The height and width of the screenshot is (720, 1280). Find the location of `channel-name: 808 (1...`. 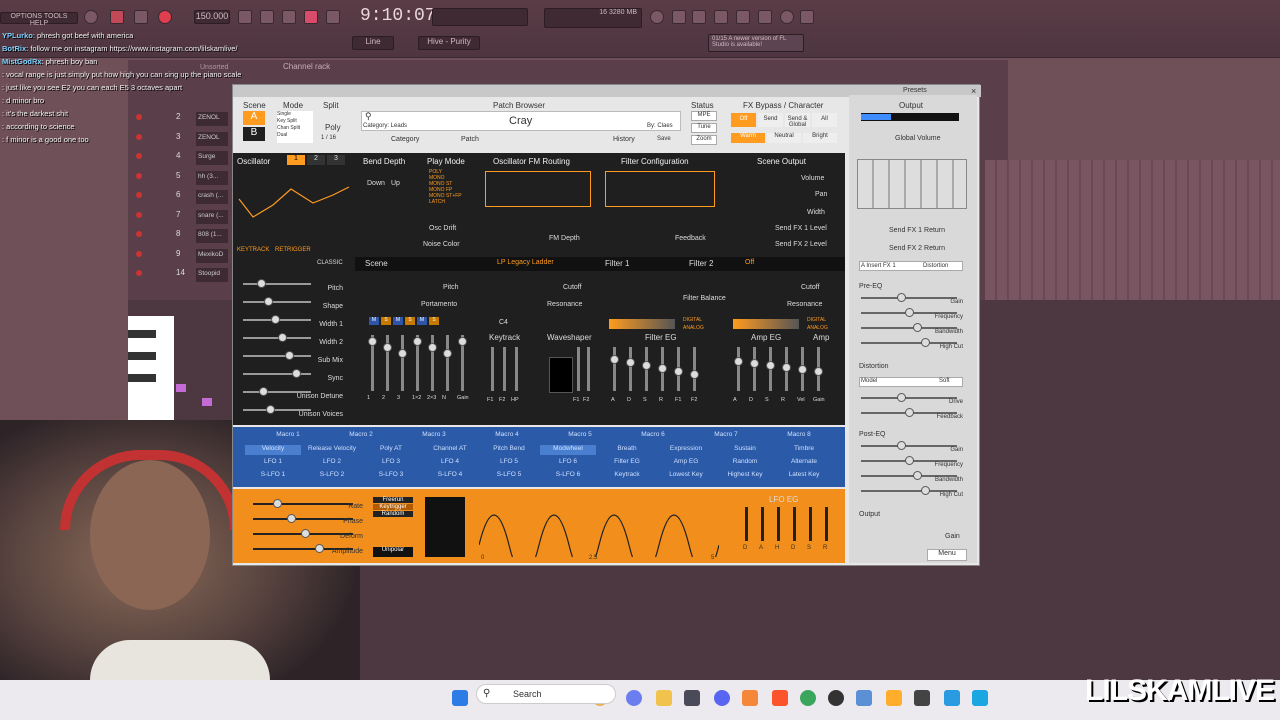

channel-name: 808 (1... is located at coordinates (212, 236).